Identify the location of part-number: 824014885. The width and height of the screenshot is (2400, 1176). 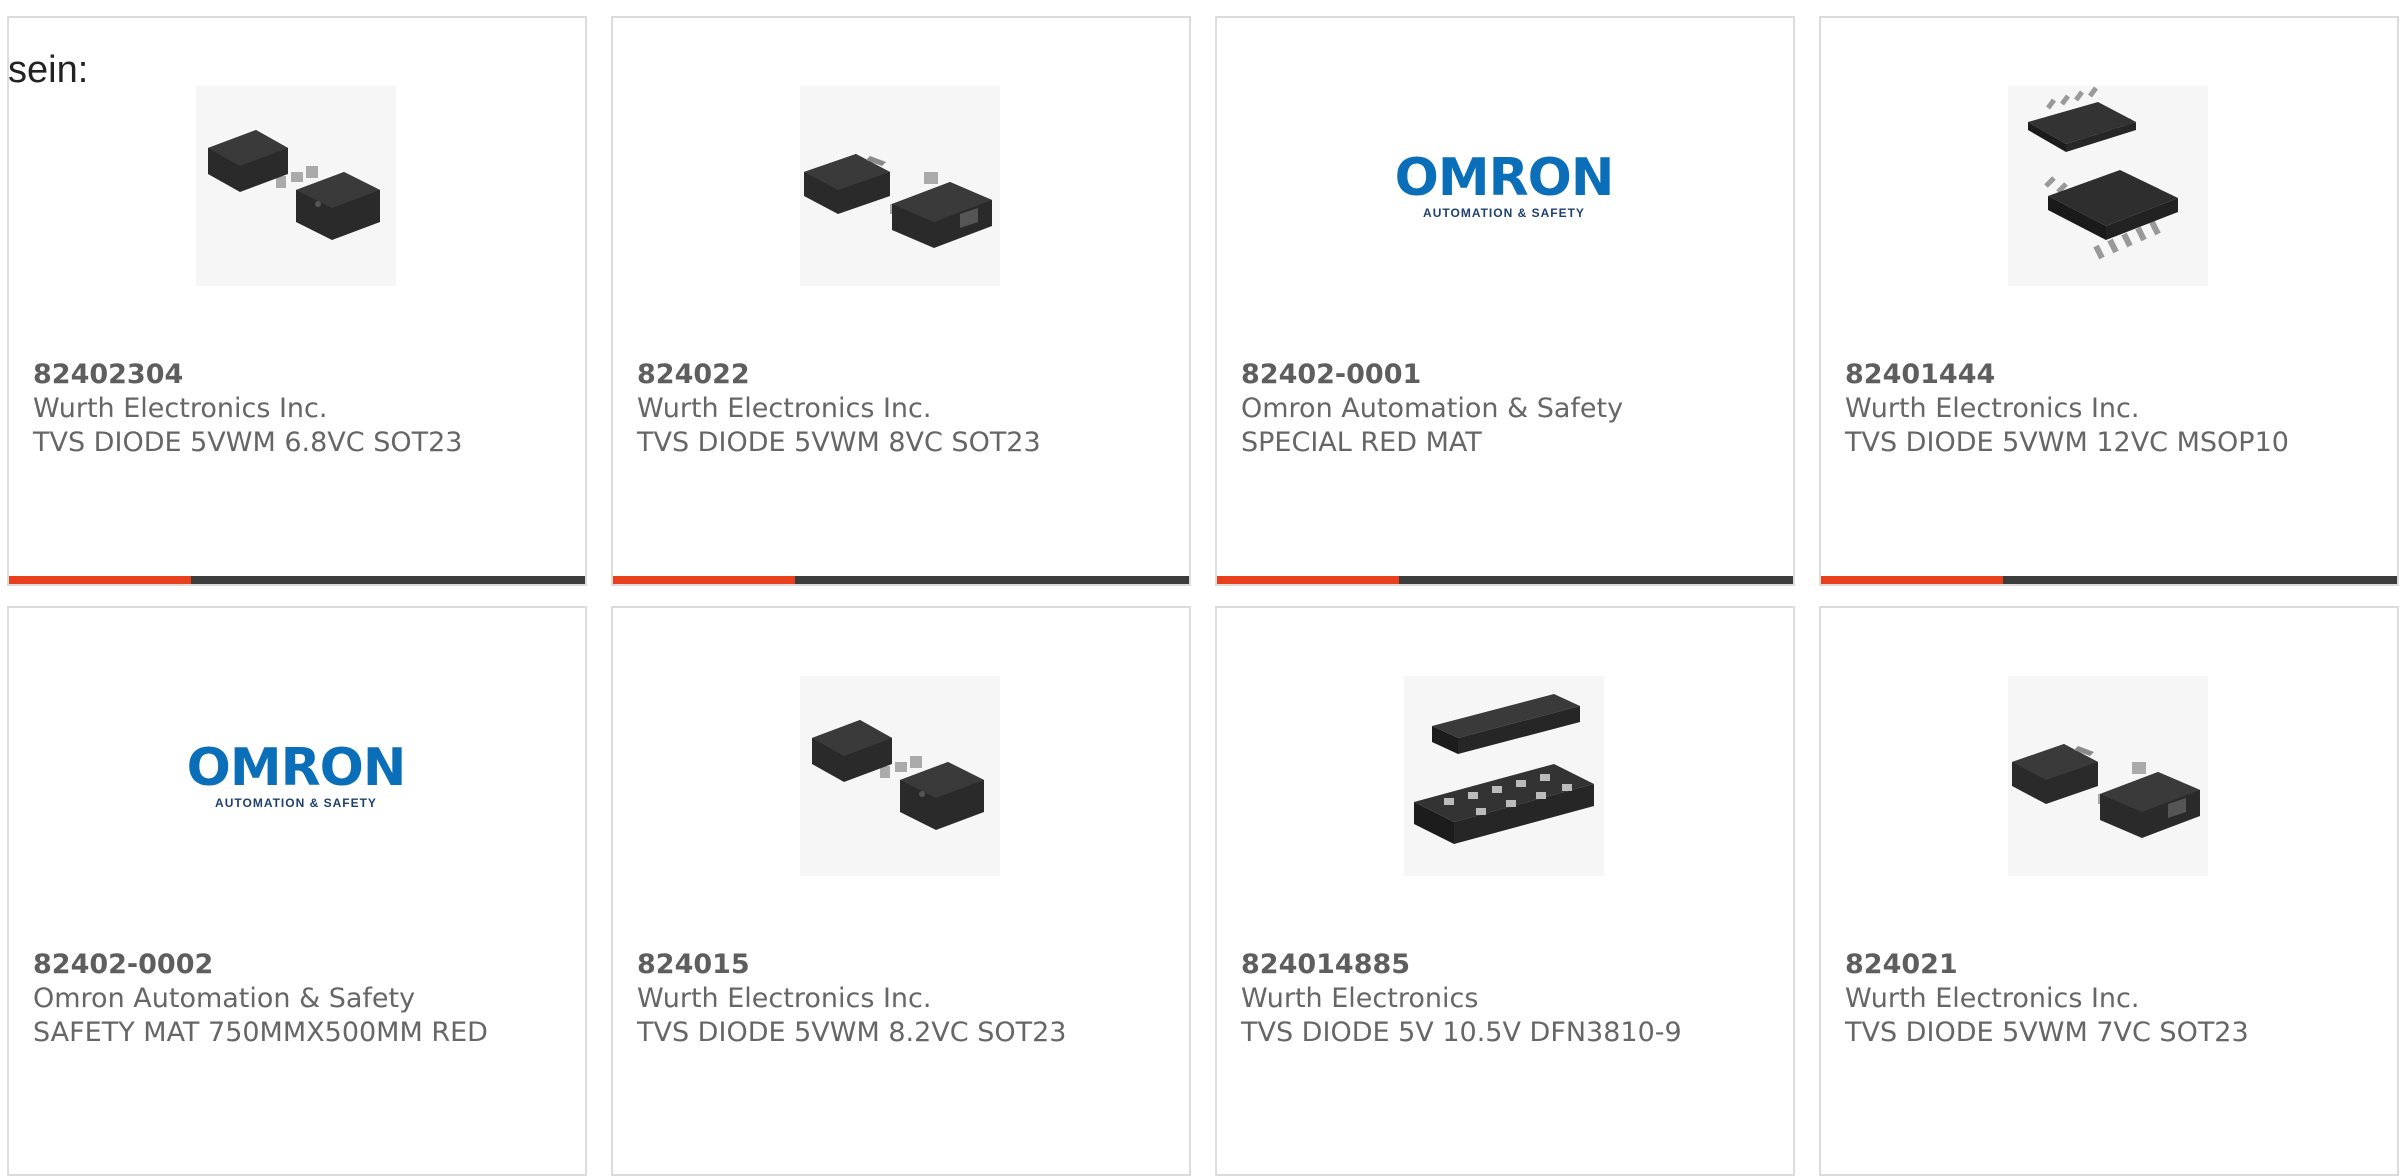
(1461, 965).